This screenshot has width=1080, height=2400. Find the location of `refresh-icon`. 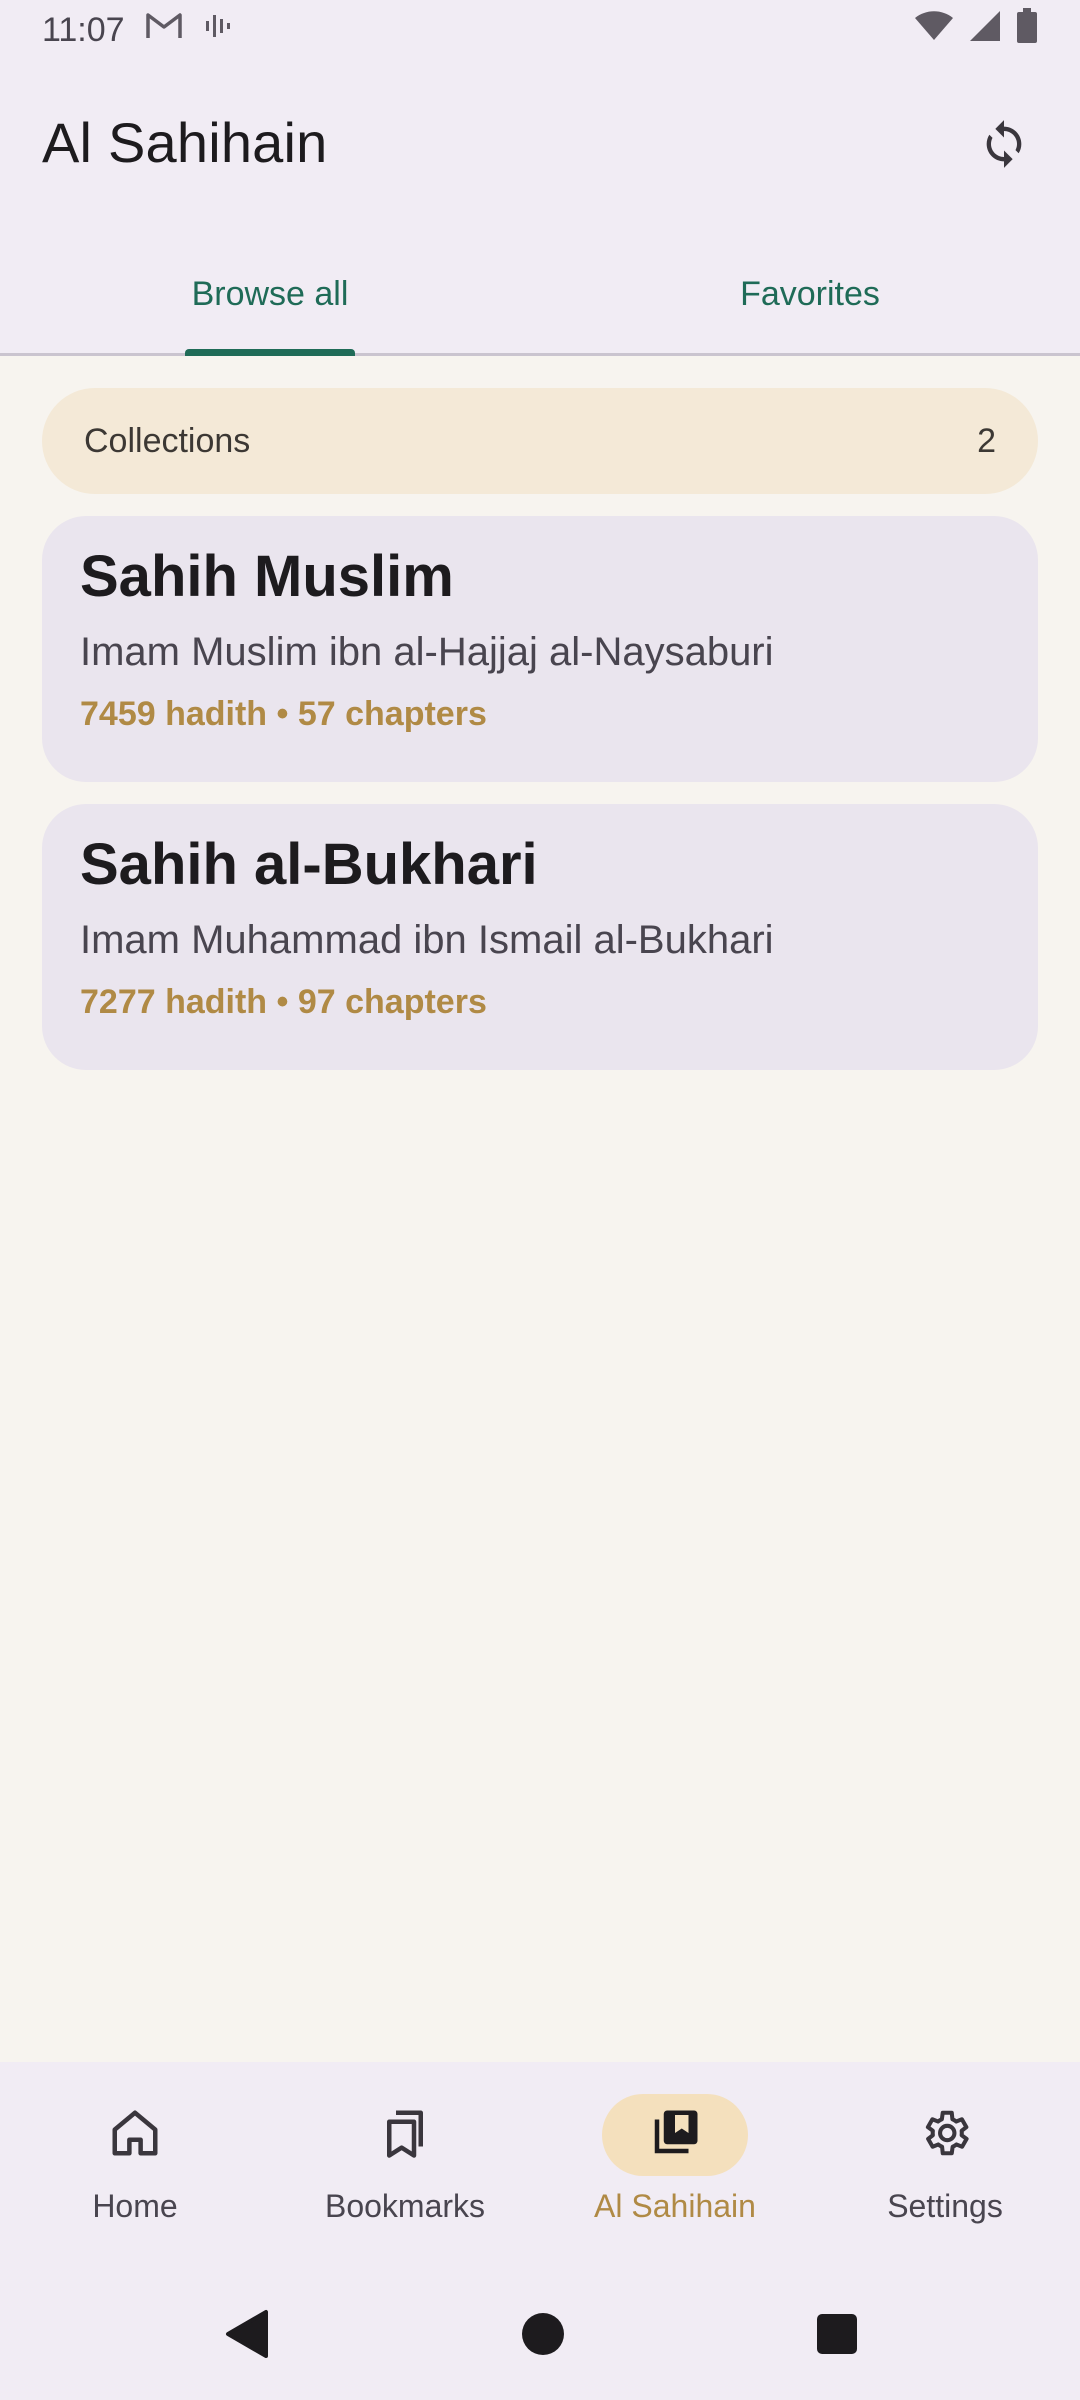

refresh-icon is located at coordinates (1004, 146).